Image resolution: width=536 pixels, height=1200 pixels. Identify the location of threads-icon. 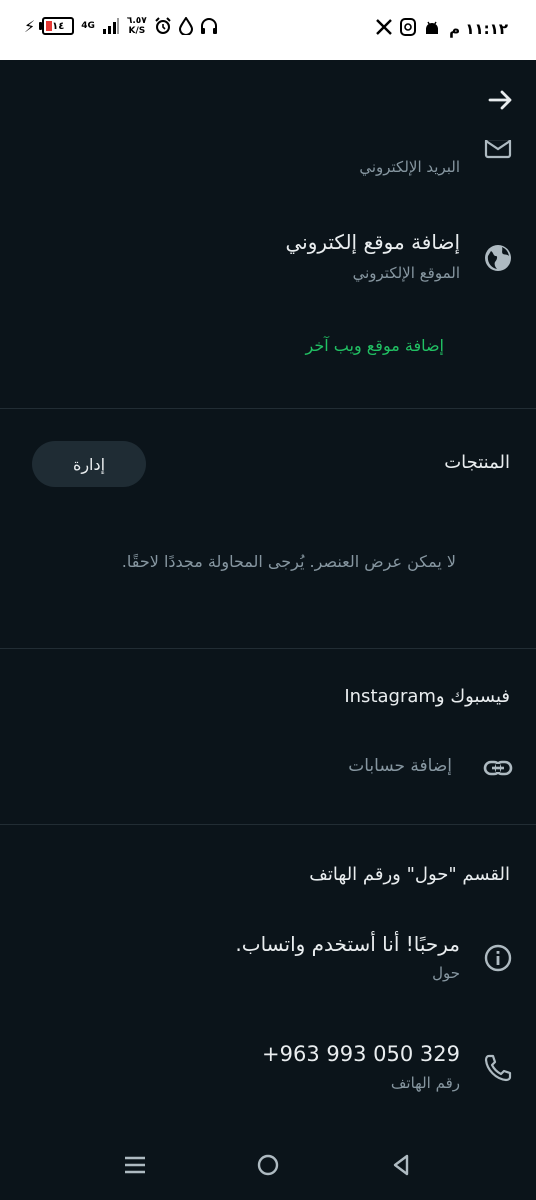
(408, 27).